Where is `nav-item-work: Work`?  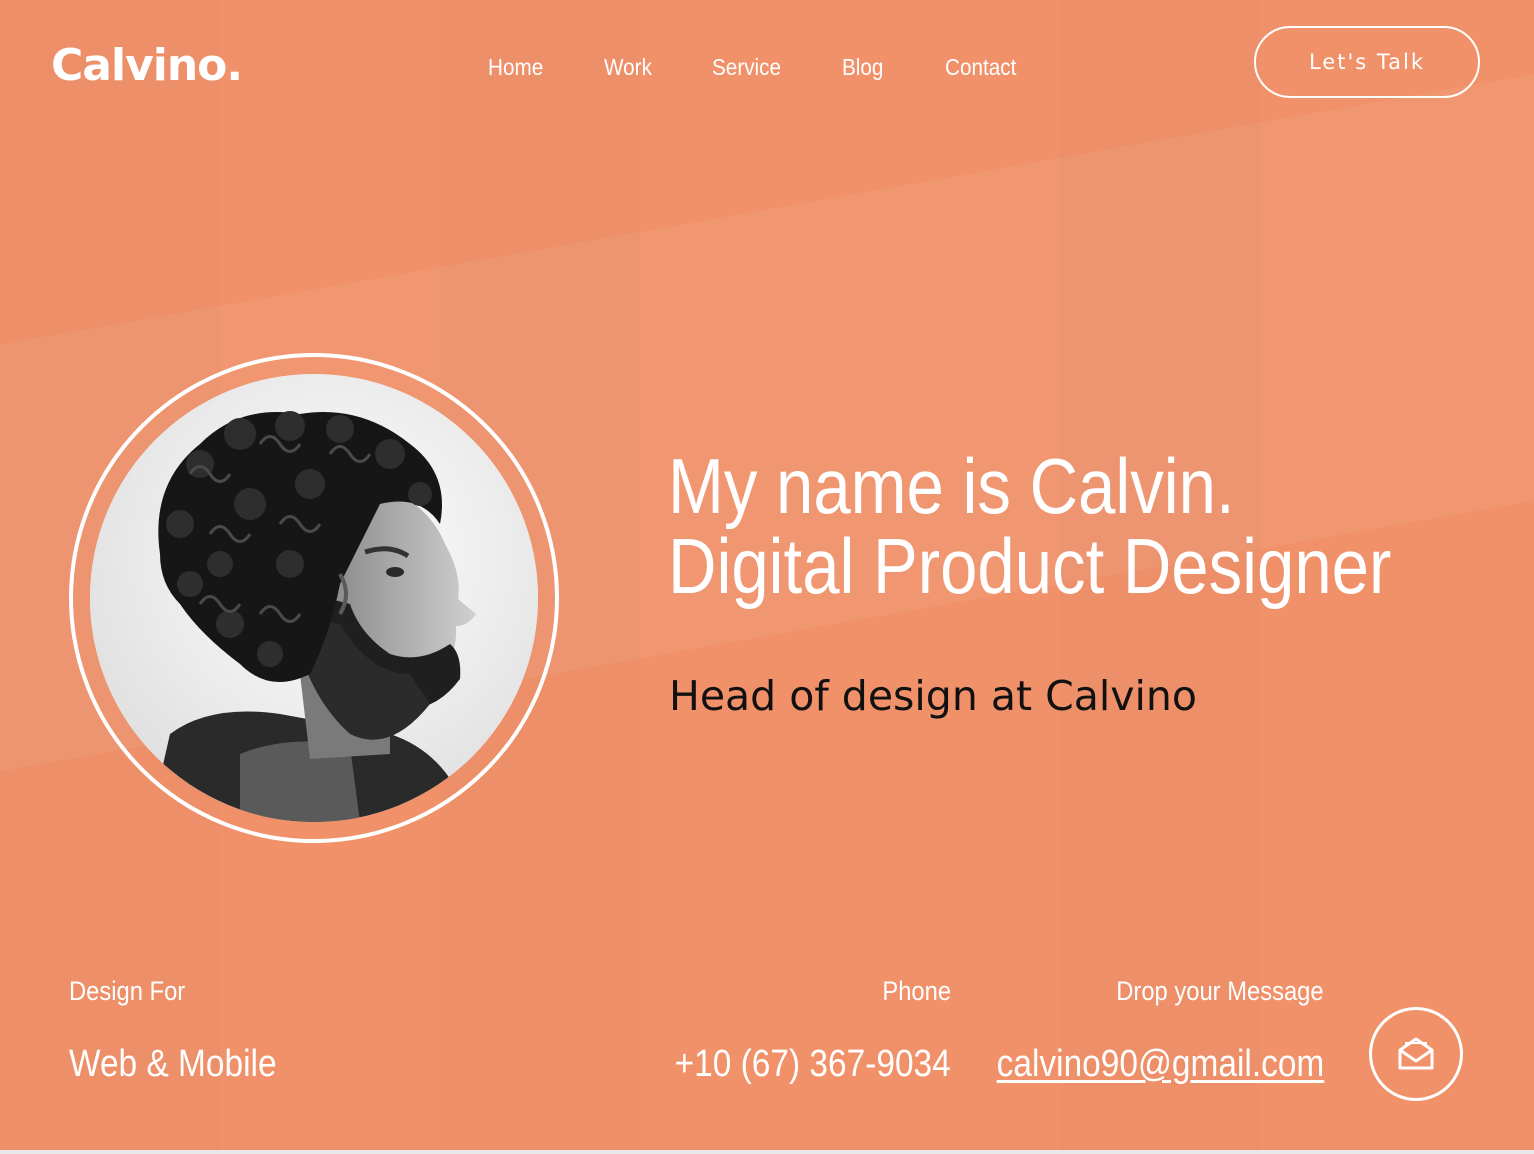
nav-item-work: Work is located at coordinates (628, 67).